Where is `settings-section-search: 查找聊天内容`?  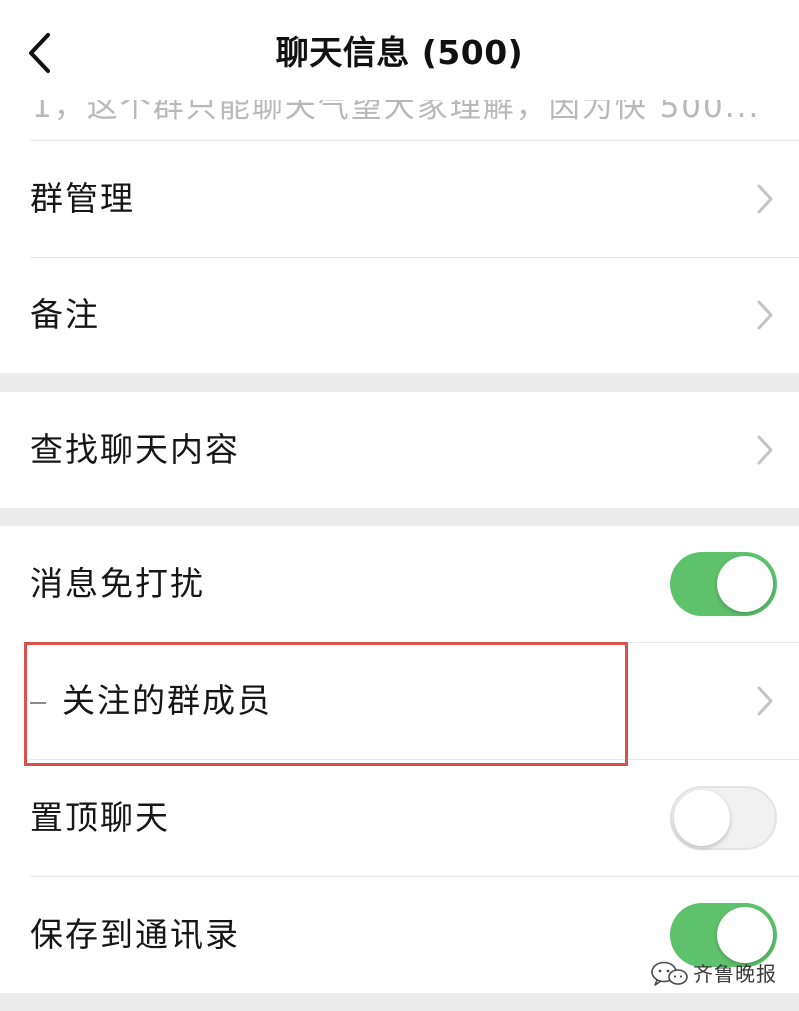 settings-section-search: 查找聊天内容 is located at coordinates (399, 450).